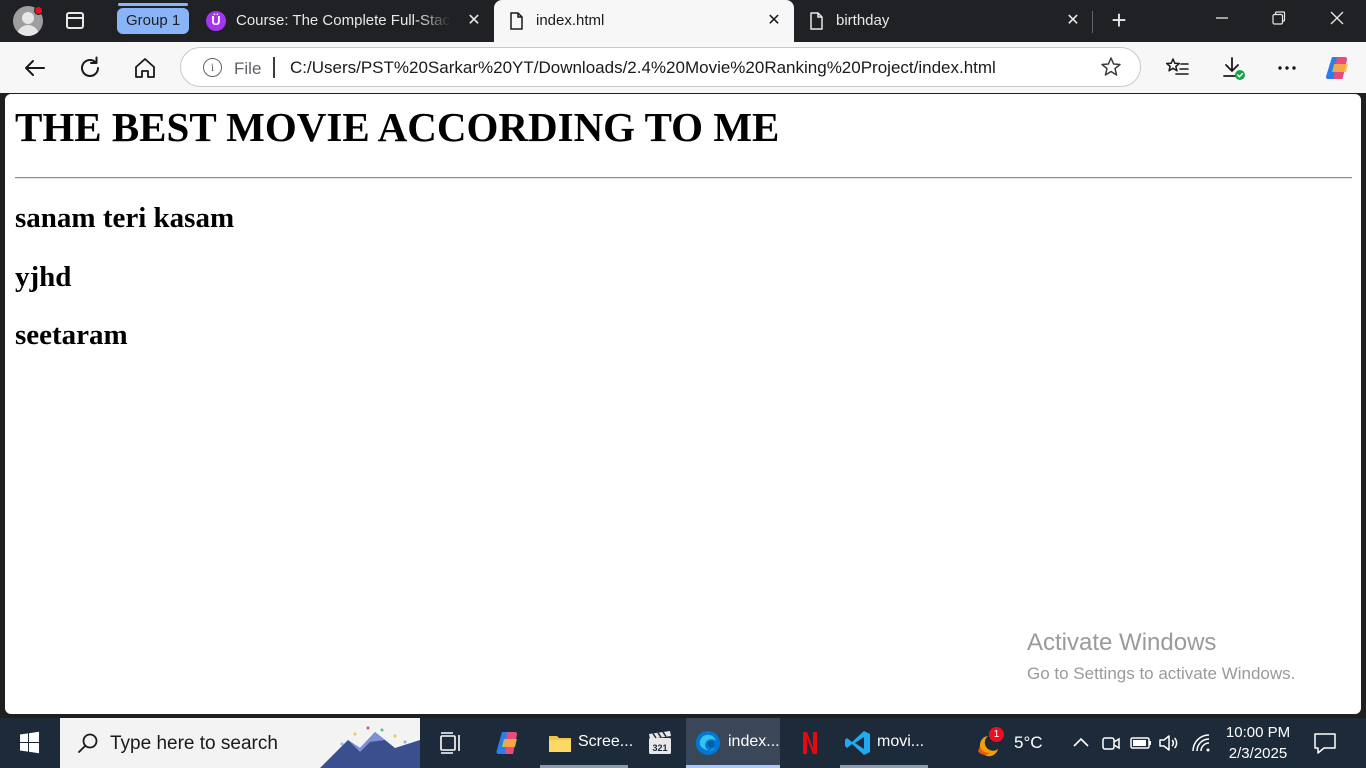  Describe the element at coordinates (1169, 743) in the screenshot. I see `volume-icon` at that location.